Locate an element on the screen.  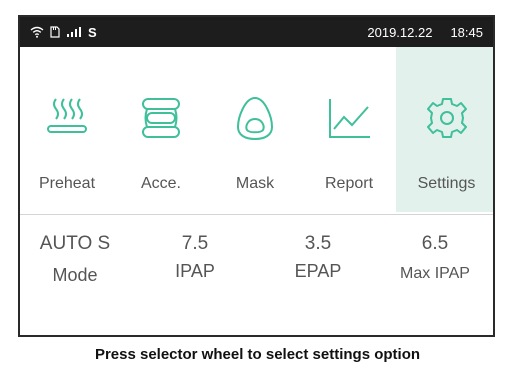
heat-waves-icon is located at coordinates (67, 120).